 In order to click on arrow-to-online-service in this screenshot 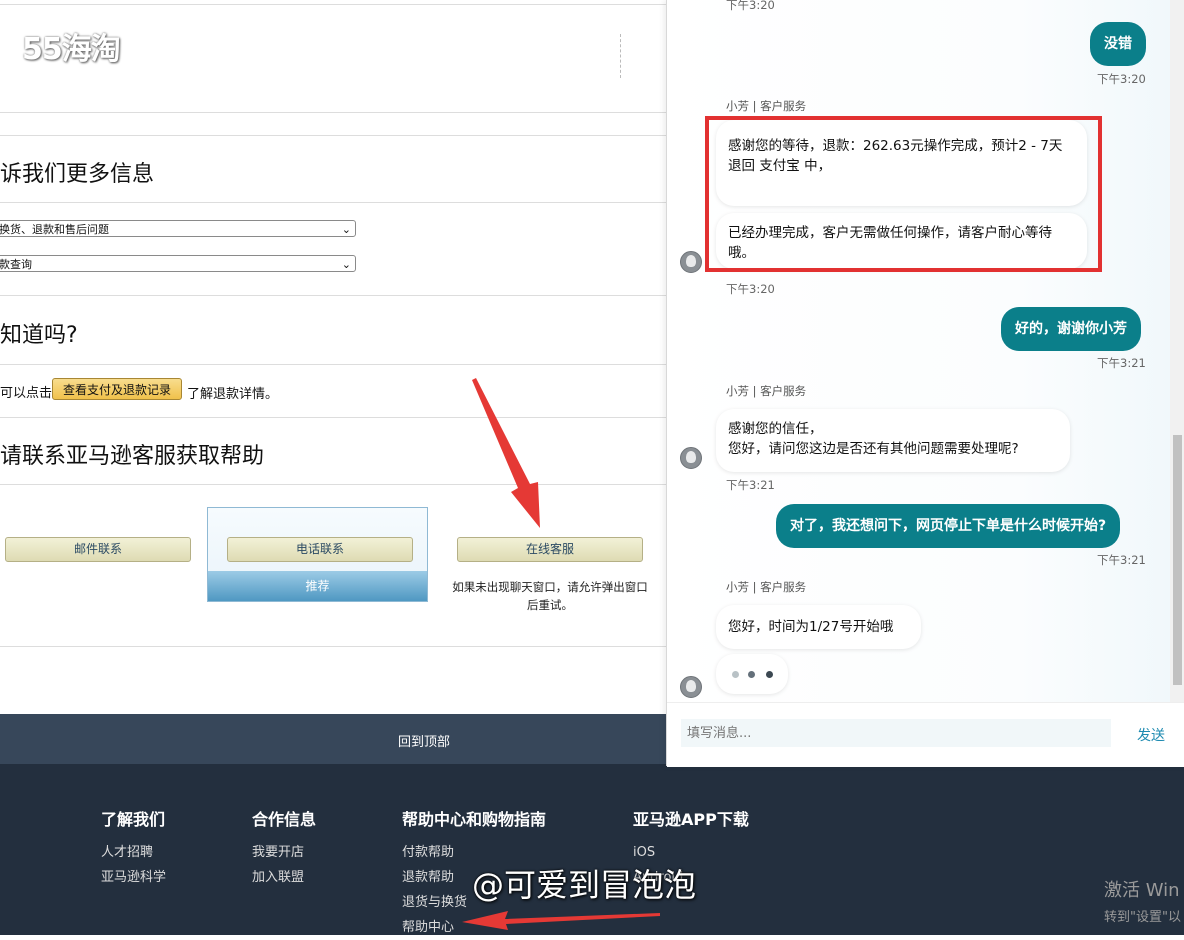, I will do `click(506, 453)`.